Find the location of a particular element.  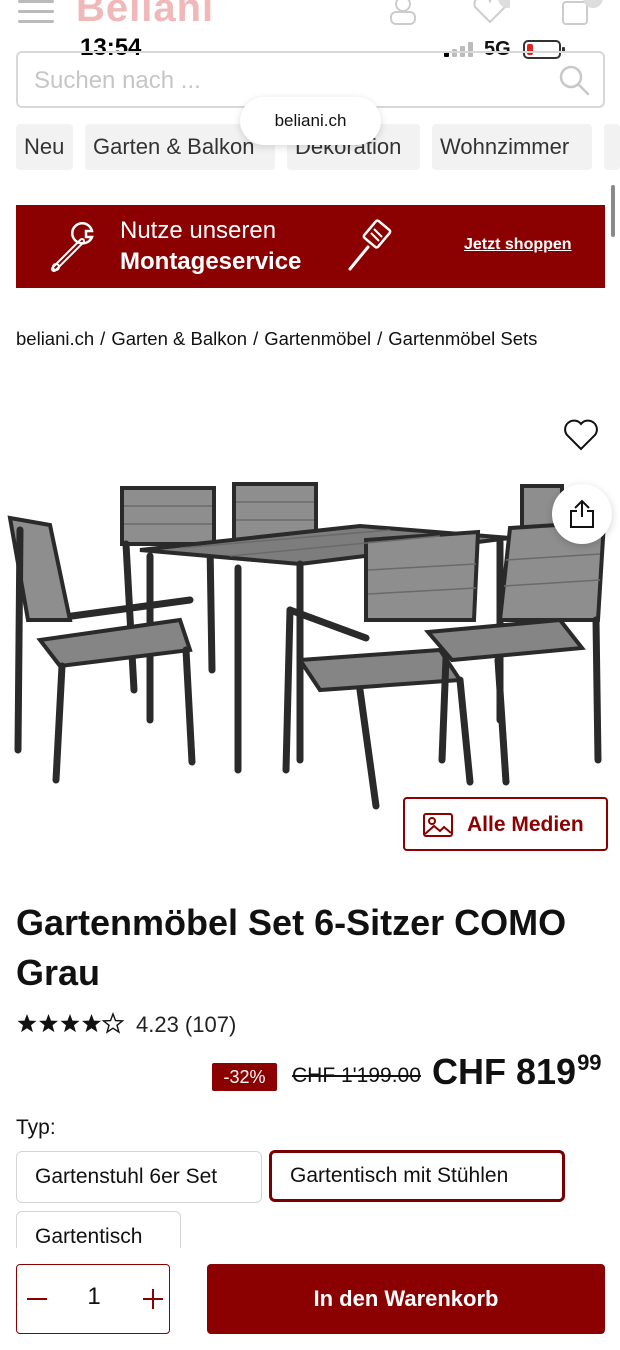

rating-text: 4.23 (107) is located at coordinates (186, 1024).